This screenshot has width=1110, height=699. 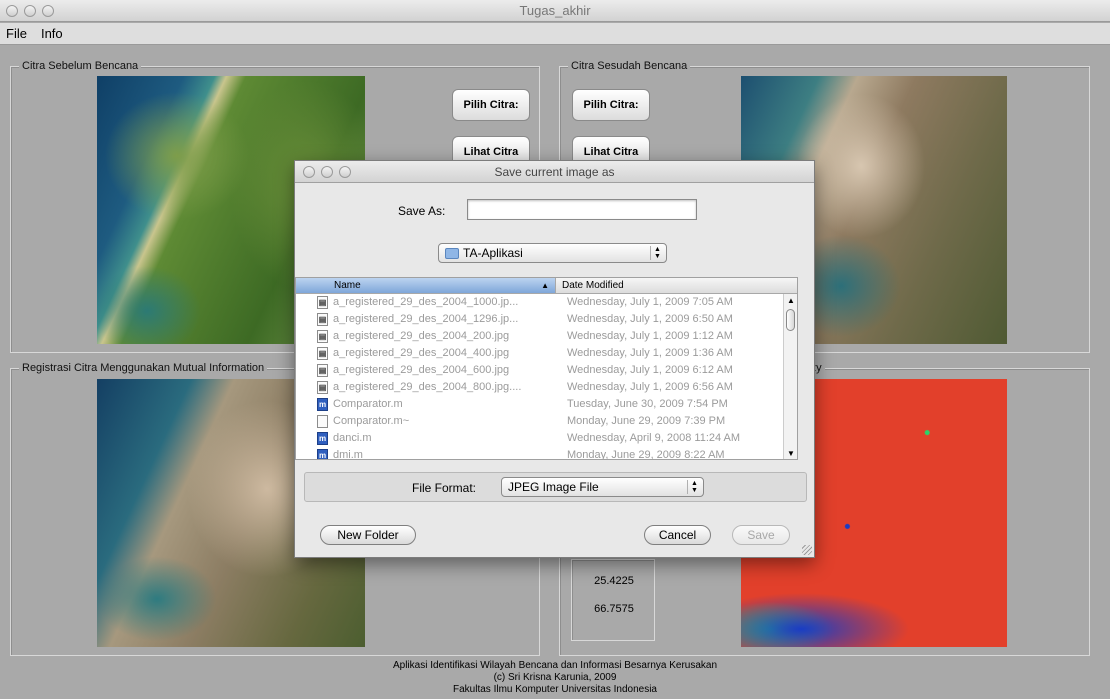 What do you see at coordinates (345, 172) in the screenshot?
I see `zoom-dialog-icon` at bounding box center [345, 172].